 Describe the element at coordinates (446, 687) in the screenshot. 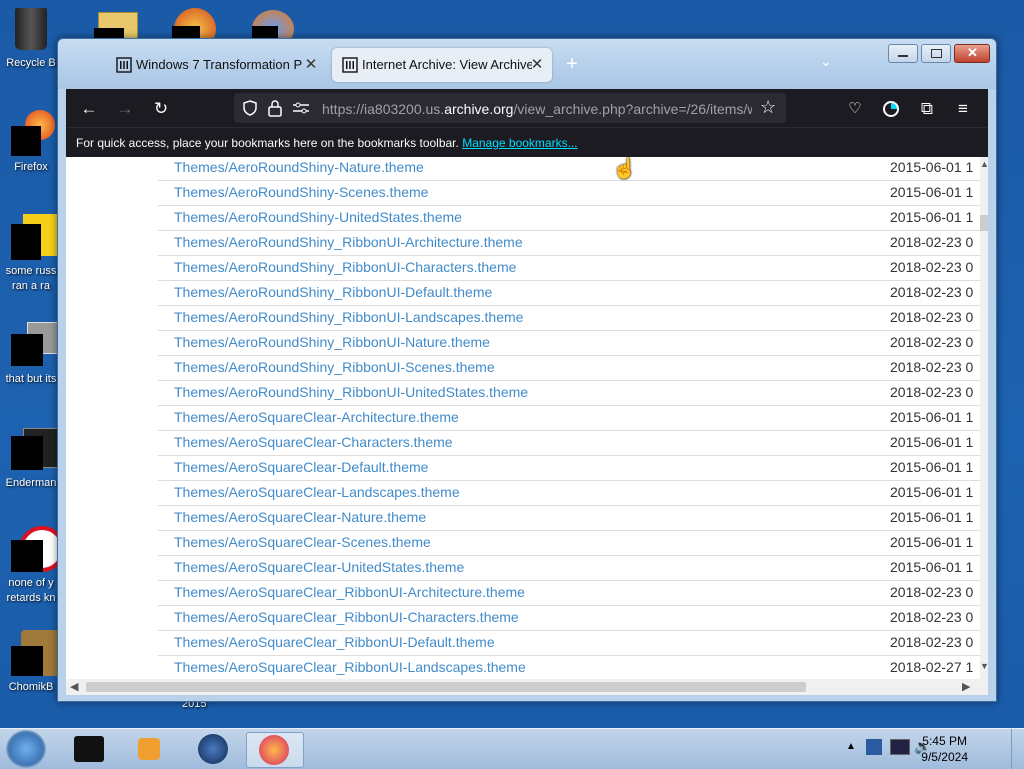

I see `horizontal-scroll-thumb` at that location.